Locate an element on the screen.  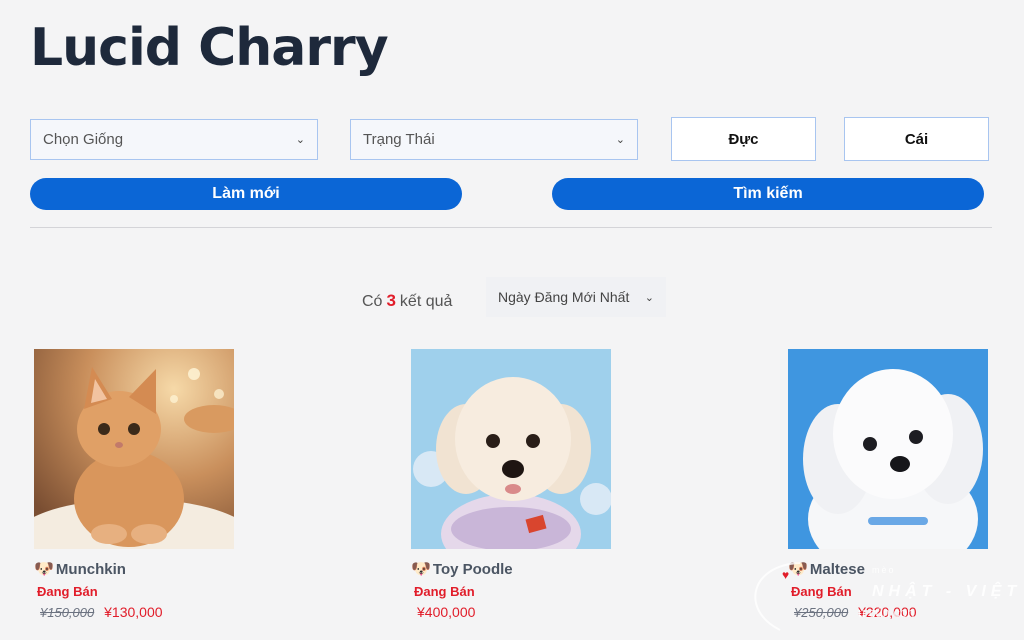
result-suffix: kết quả is located at coordinates (426, 301).